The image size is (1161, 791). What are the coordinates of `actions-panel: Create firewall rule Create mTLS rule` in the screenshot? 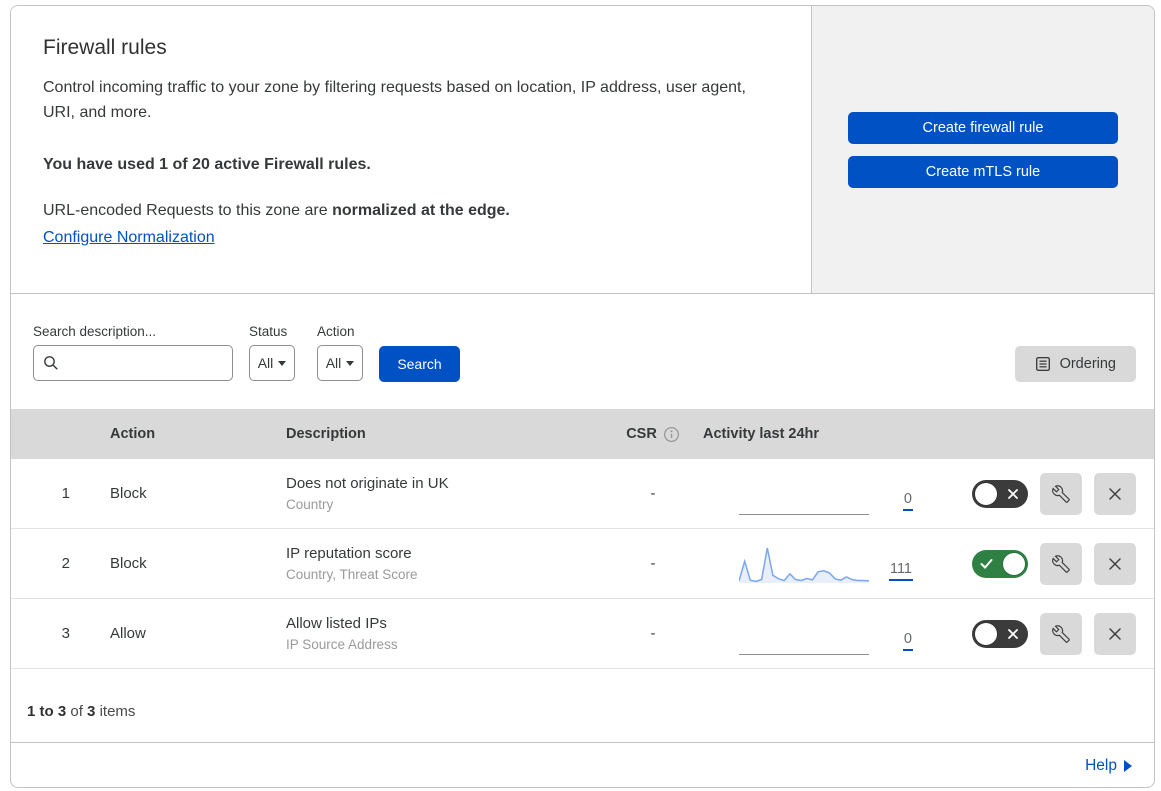 It's located at (983, 149).